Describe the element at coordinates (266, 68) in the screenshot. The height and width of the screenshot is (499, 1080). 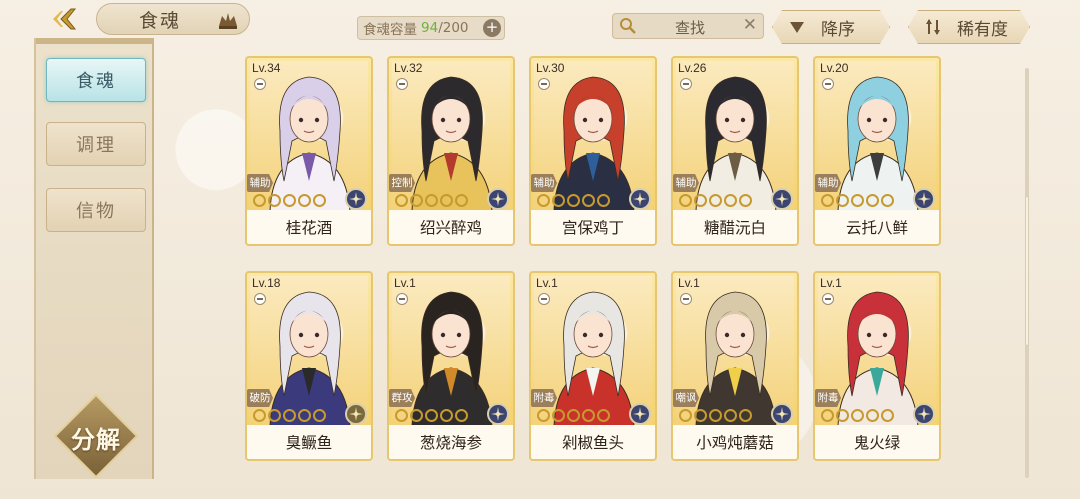
I see `card-level: Lv.34` at that location.